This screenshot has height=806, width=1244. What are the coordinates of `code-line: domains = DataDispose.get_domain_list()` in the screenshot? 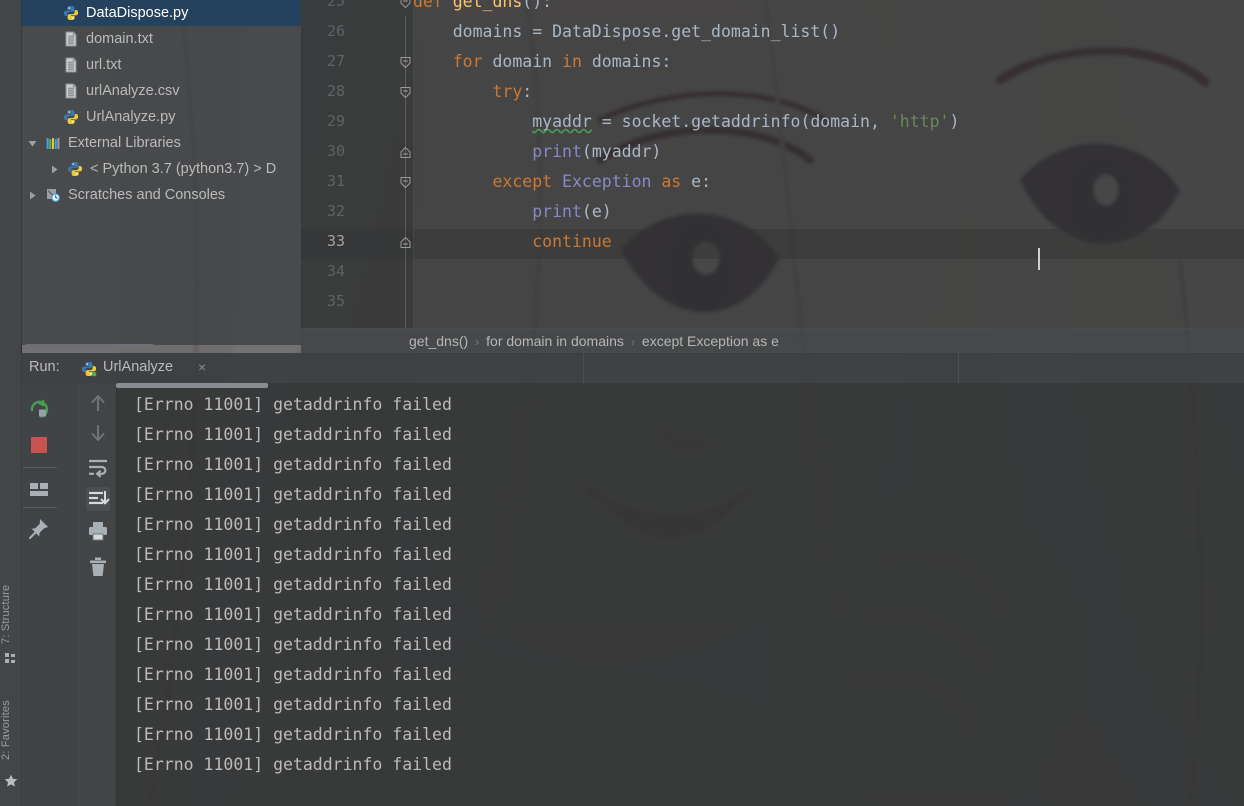 It's located at (626, 32).